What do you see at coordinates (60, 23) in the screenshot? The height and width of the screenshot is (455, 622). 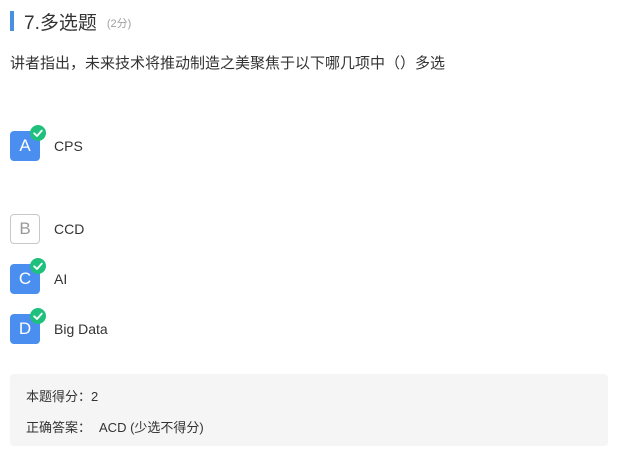 I see `question-title: 7.多选题` at bounding box center [60, 23].